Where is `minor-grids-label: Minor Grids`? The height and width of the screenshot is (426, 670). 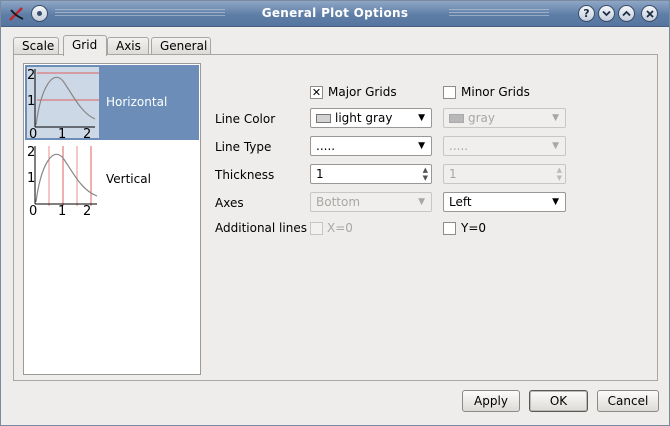
minor-grids-label: Minor Grids is located at coordinates (495, 92).